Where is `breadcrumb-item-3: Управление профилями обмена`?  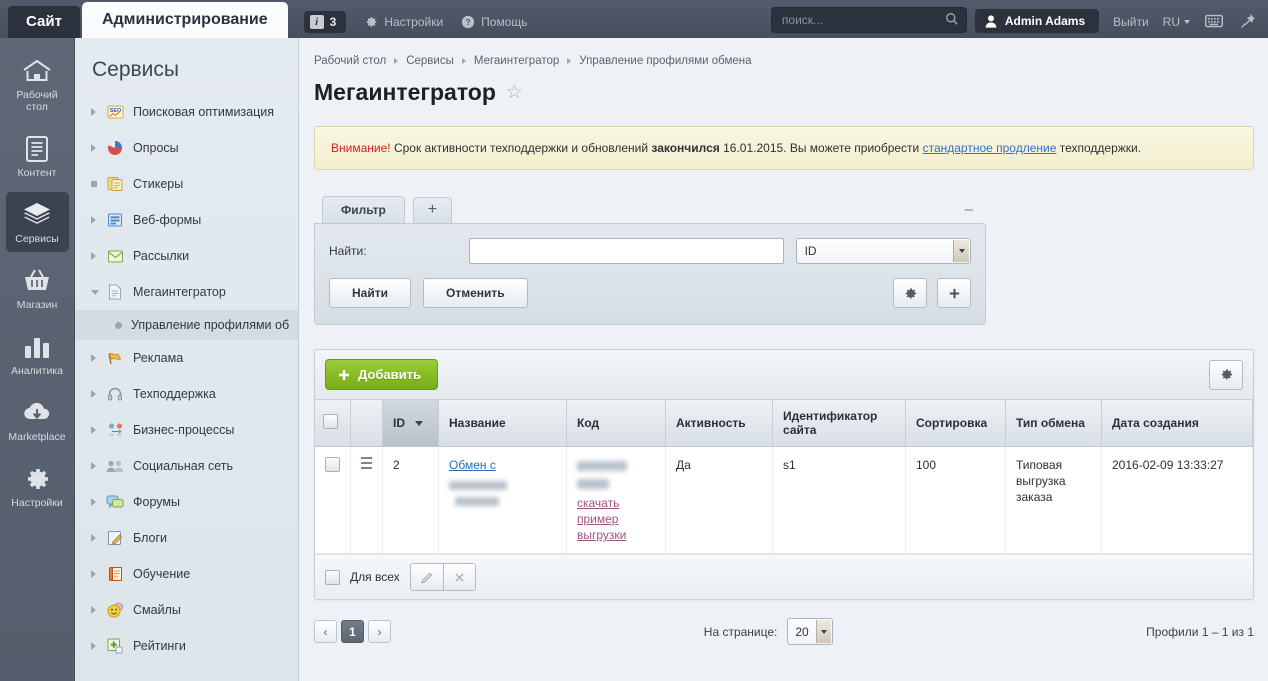 breadcrumb-item-3: Управление профилями обмена is located at coordinates (665, 61).